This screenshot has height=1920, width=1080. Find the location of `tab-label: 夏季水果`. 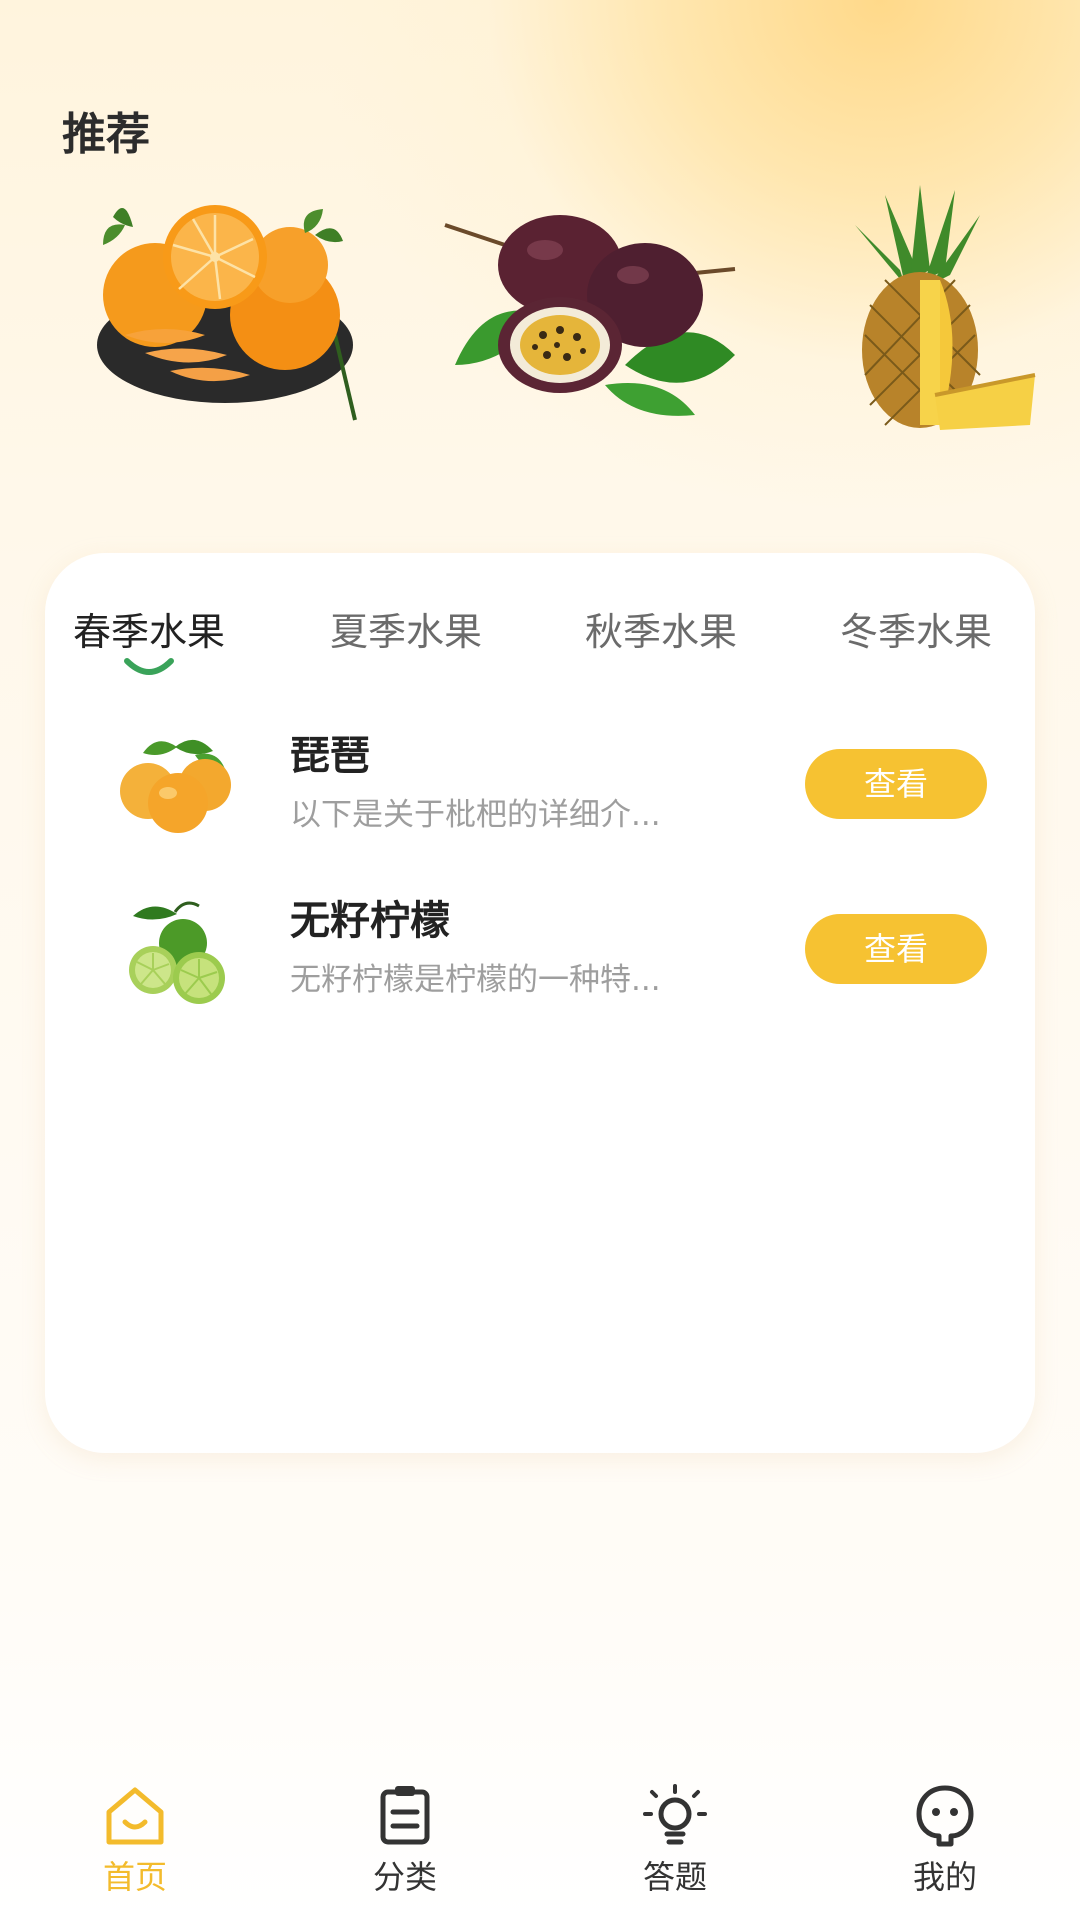

tab-label: 夏季水果 is located at coordinates (406, 632).